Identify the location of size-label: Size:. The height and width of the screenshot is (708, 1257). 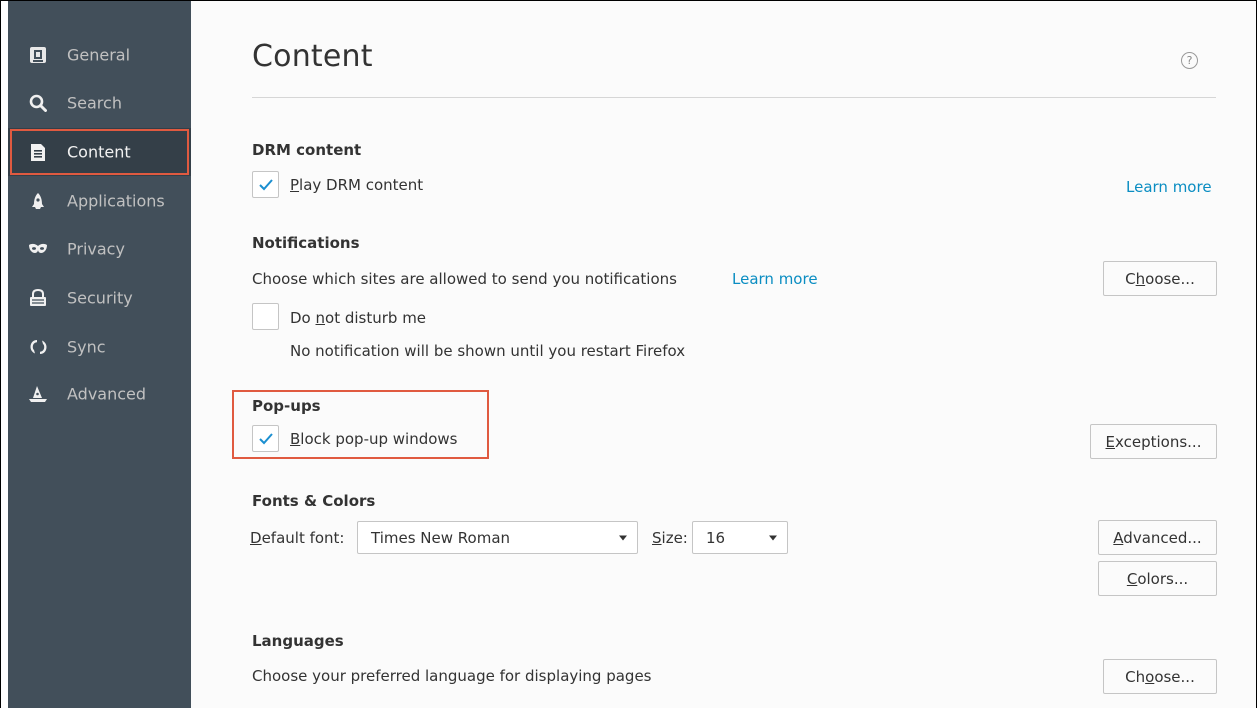
(670, 538).